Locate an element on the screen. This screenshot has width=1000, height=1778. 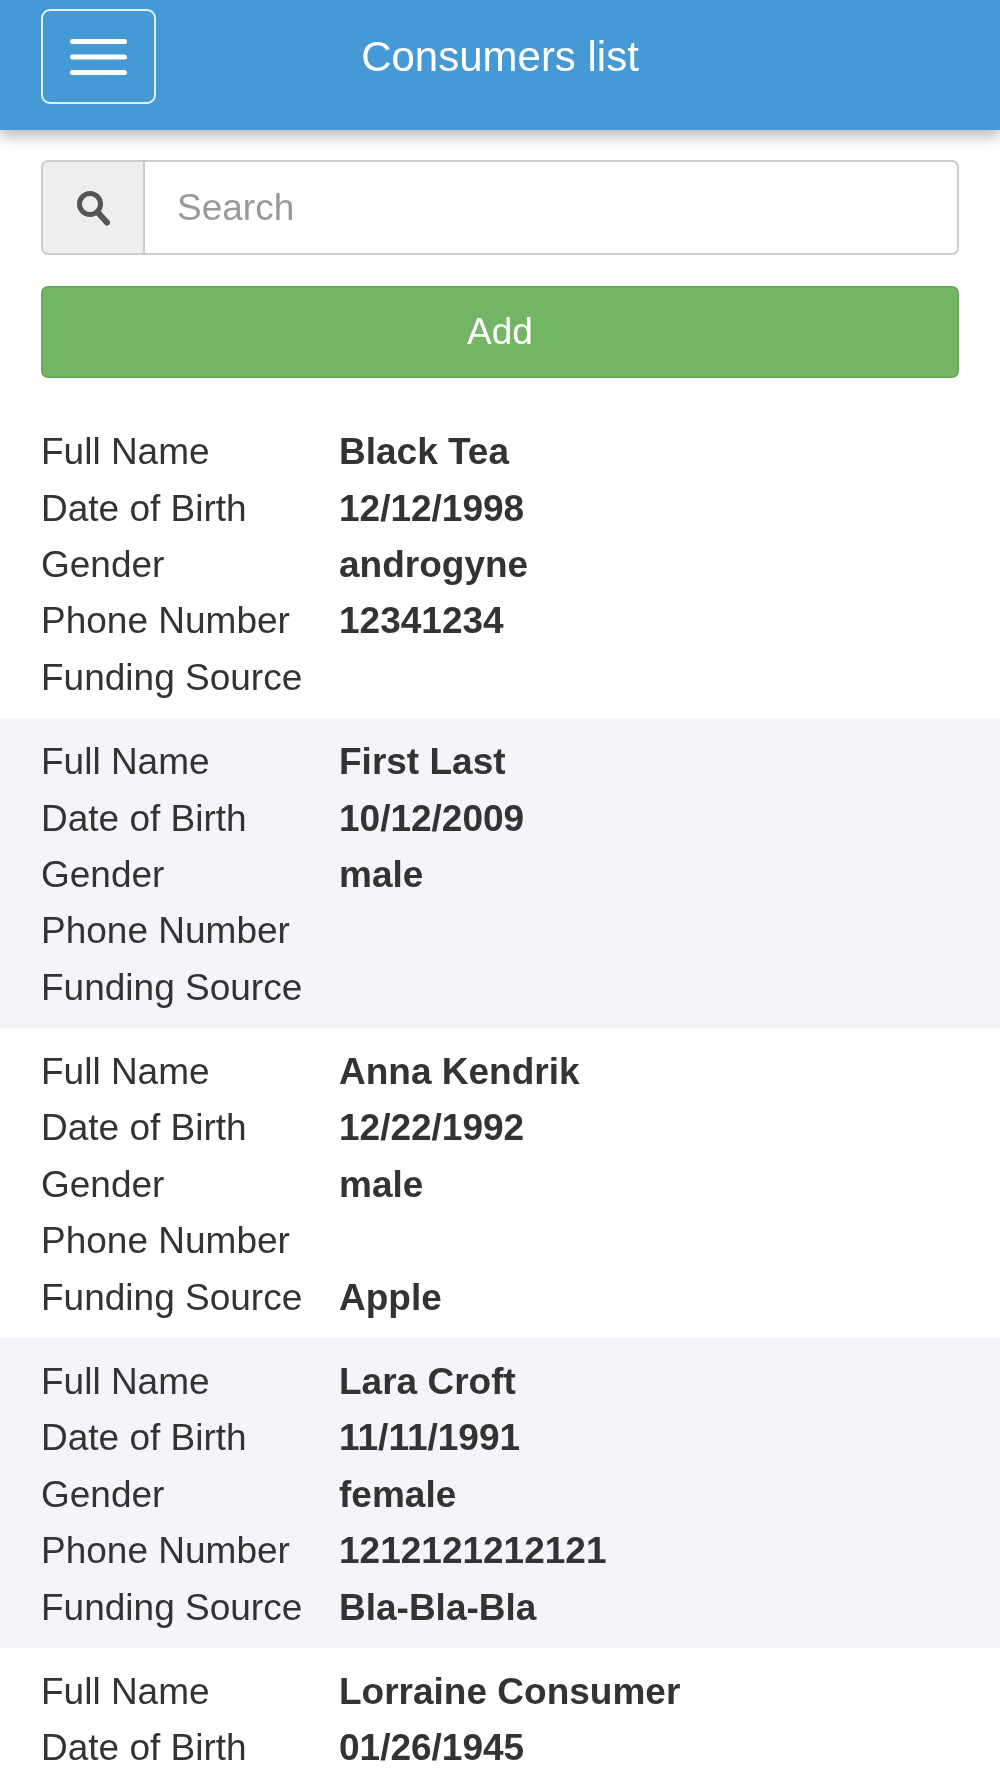
field-value: 1212121212121 is located at coordinates (473, 1551).